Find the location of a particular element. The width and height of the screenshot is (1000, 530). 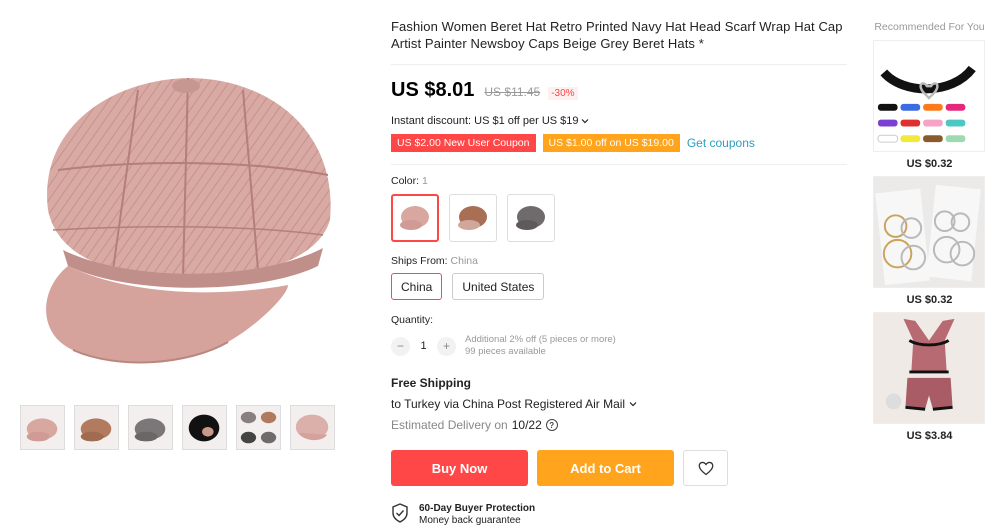

thumbnail-black is located at coordinates (204, 427).